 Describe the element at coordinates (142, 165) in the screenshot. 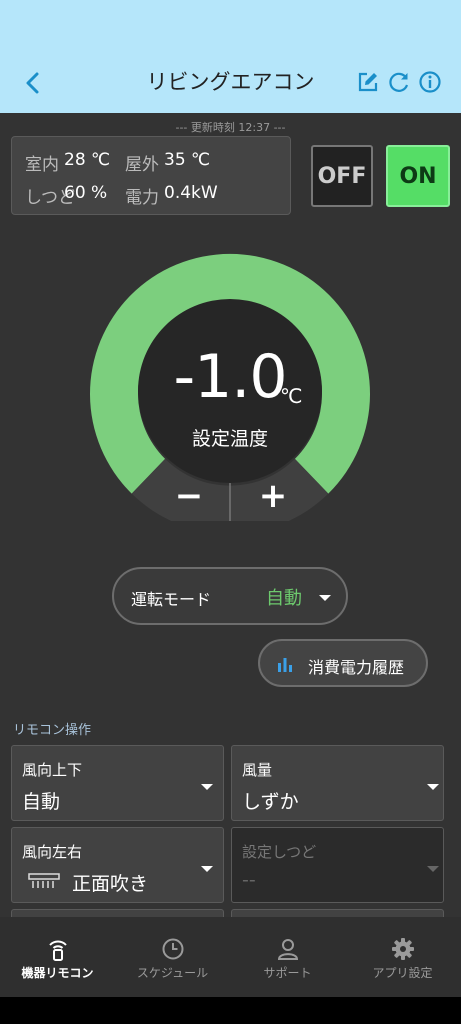

I see `outdoor-label: 屋外` at that location.